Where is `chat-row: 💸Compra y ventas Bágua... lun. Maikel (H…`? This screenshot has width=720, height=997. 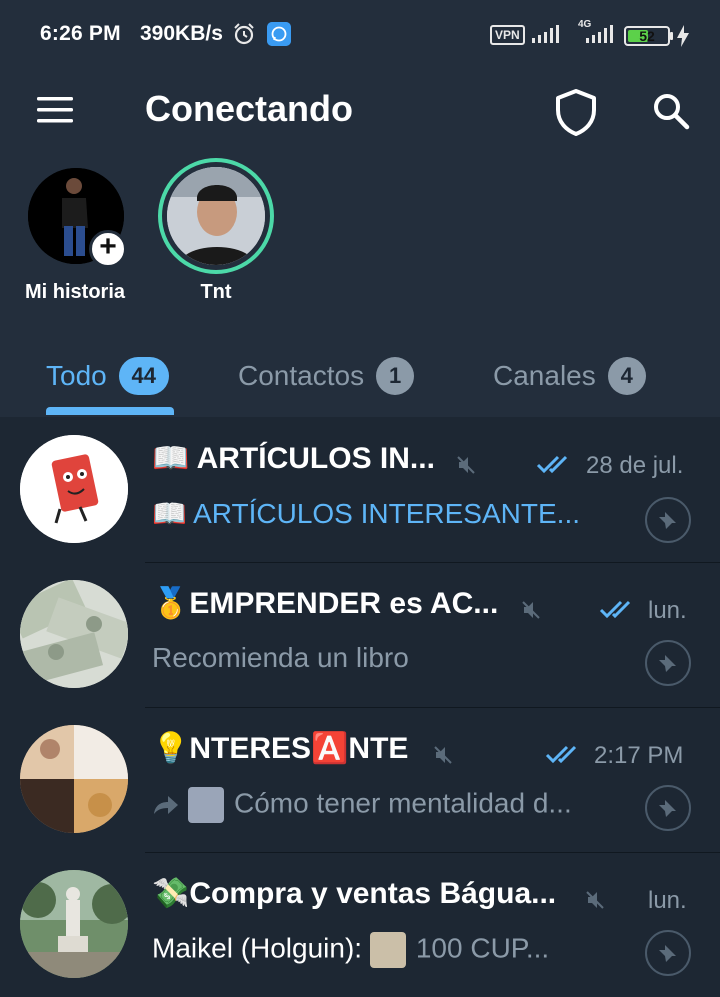
chat-row: 💸Compra y ventas Bágua... lun. Maikel (H… is located at coordinates (360, 924).